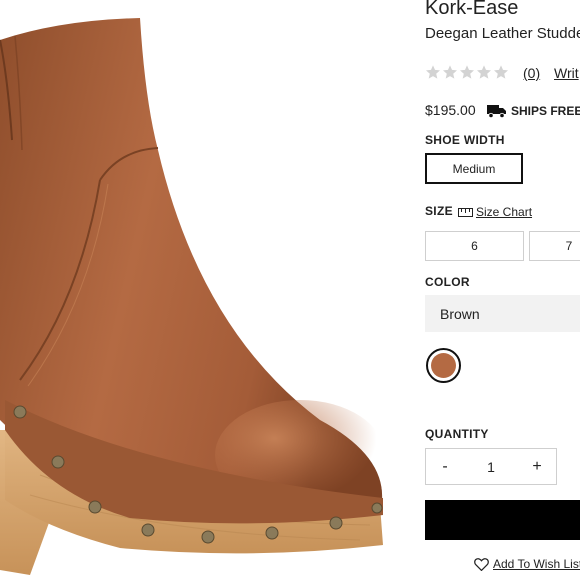 This screenshot has height=580, width=580. Describe the element at coordinates (471, 10) in the screenshot. I see `brand-name: Kork-Ease` at that location.